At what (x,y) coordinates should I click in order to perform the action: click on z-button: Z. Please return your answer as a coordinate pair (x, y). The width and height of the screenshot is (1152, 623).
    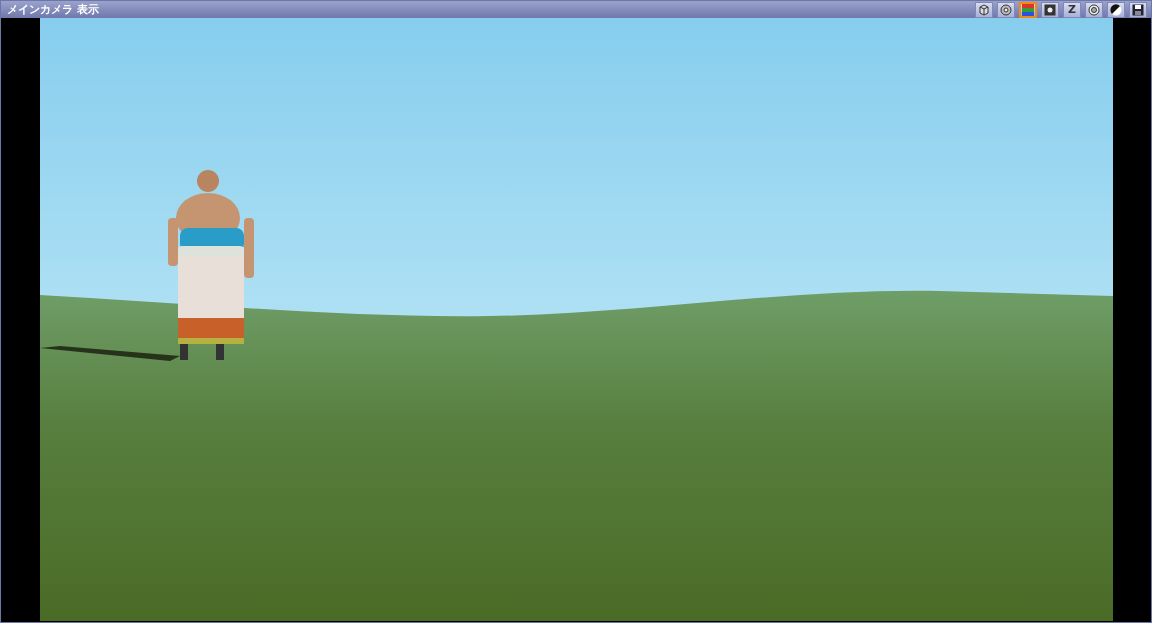
    Looking at the image, I should click on (1072, 9).